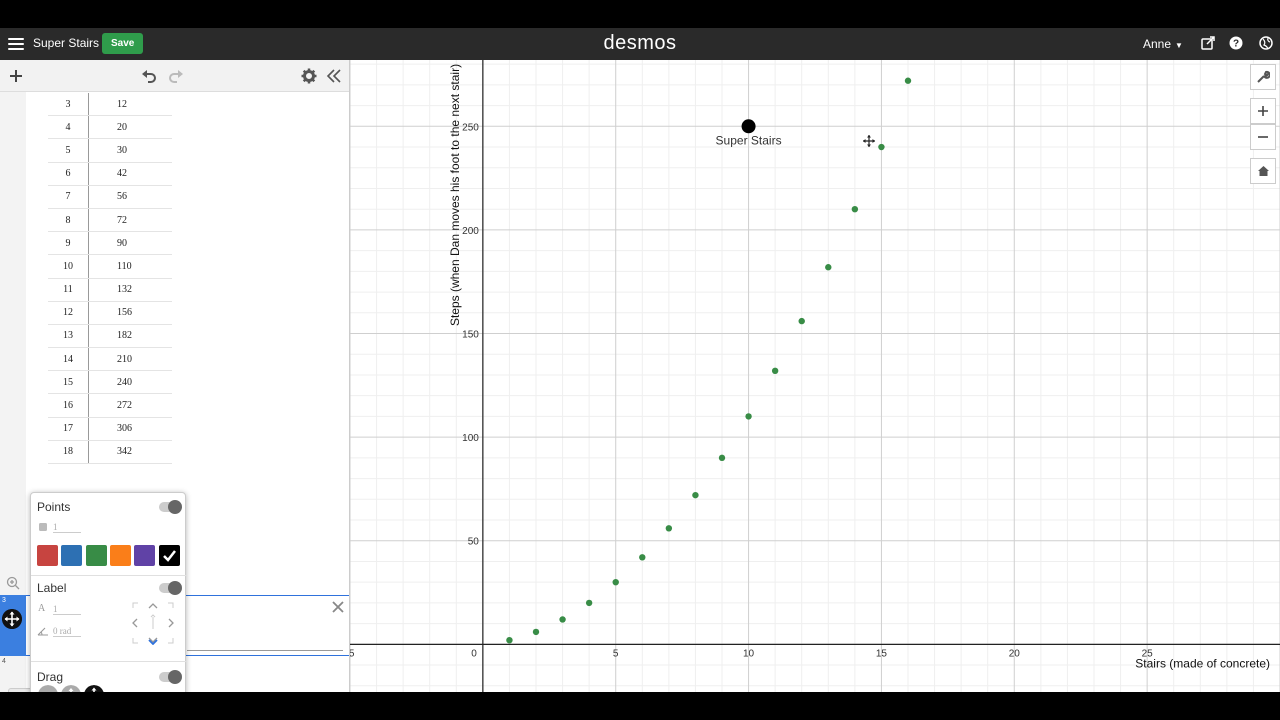  What do you see at coordinates (130, 243) in the screenshot?
I see `table-cell-y: 90` at bounding box center [130, 243].